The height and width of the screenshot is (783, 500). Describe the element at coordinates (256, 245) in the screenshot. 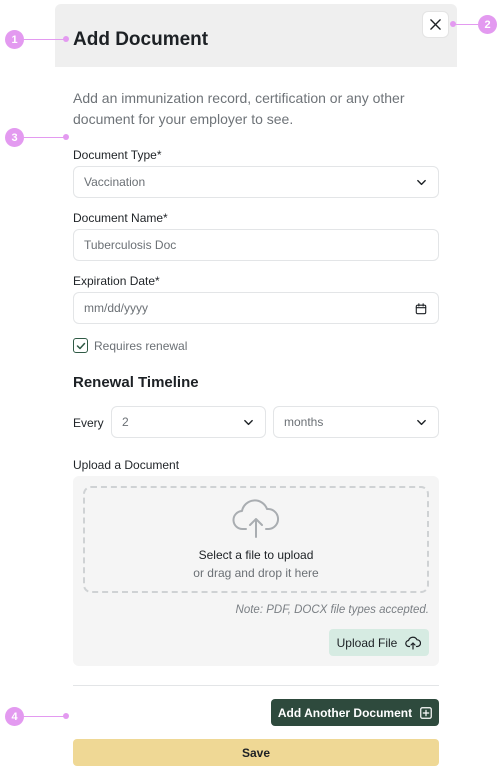

I see `document-name-input: Tuberculosis Doc` at that location.